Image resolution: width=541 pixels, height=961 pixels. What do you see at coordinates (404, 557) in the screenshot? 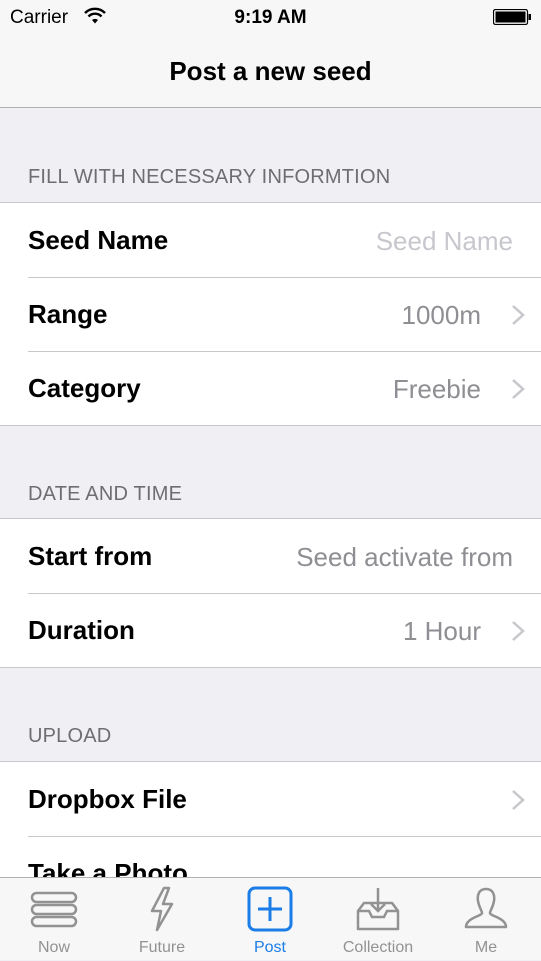
I see `start-from-input: Seed activate from` at bounding box center [404, 557].